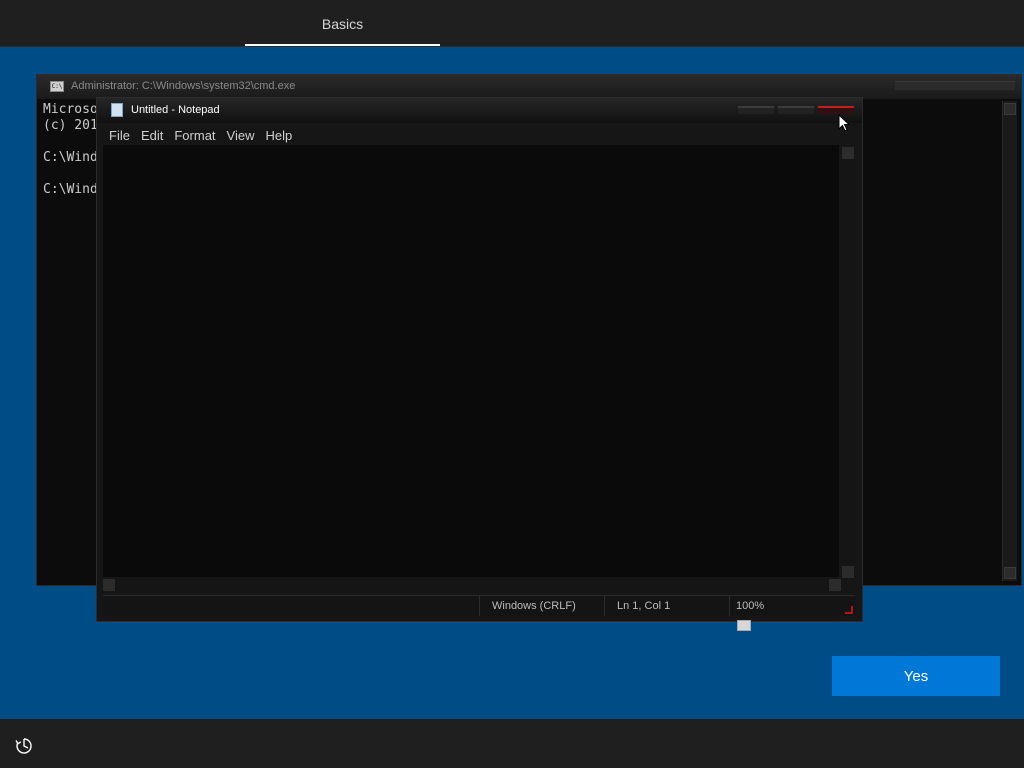 Image resolution: width=1024 pixels, height=768 pixels. What do you see at coordinates (24, 746) in the screenshot?
I see `accessibility-icon` at bounding box center [24, 746].